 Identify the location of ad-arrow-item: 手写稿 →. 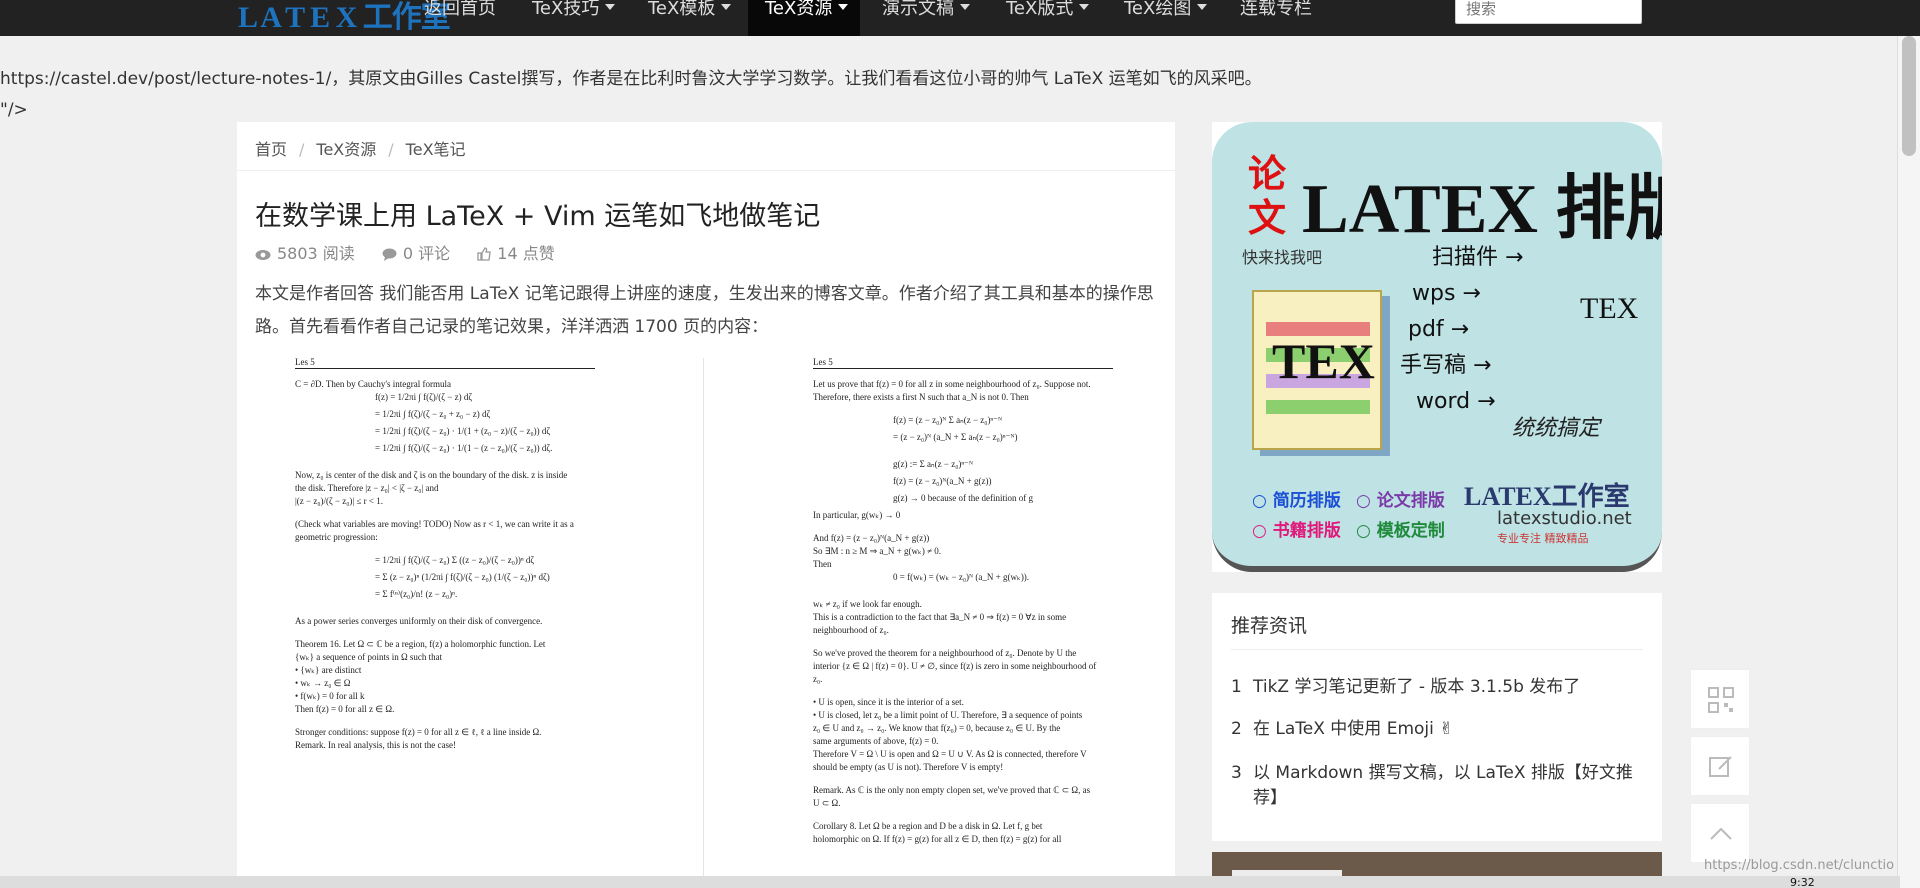
(1446, 365).